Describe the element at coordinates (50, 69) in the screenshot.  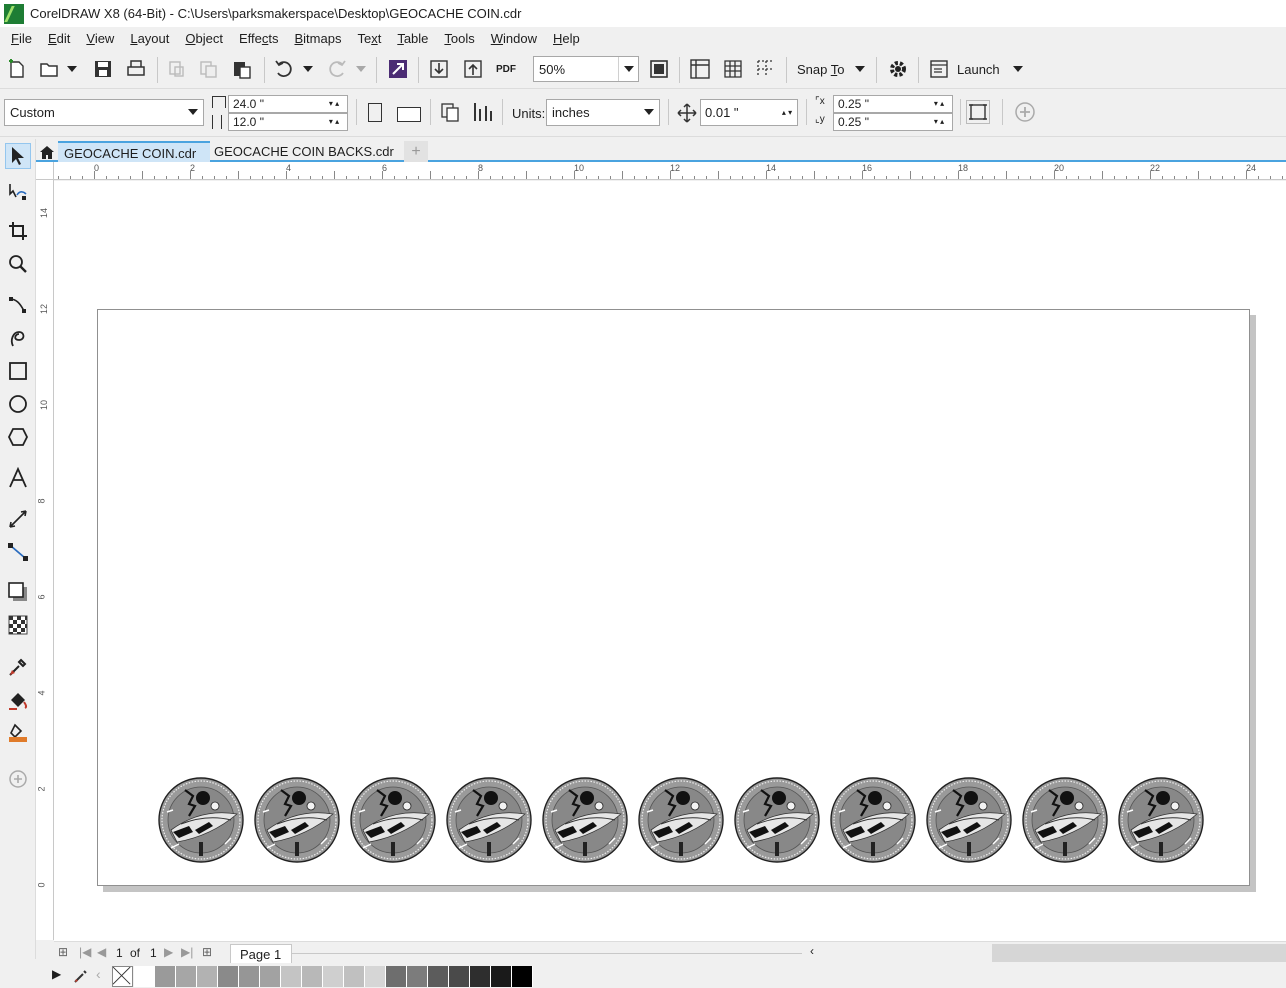
I see `open-icon` at that location.